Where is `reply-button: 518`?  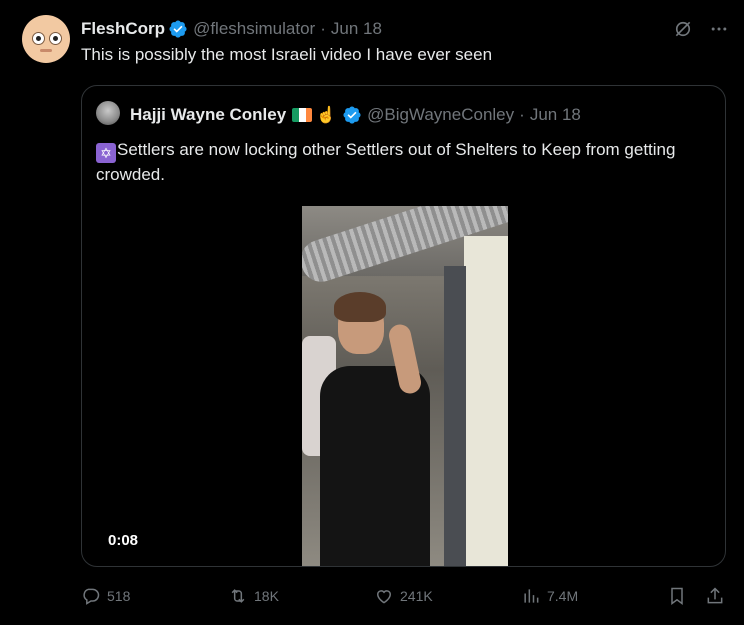 reply-button: 518 is located at coordinates (105, 596).